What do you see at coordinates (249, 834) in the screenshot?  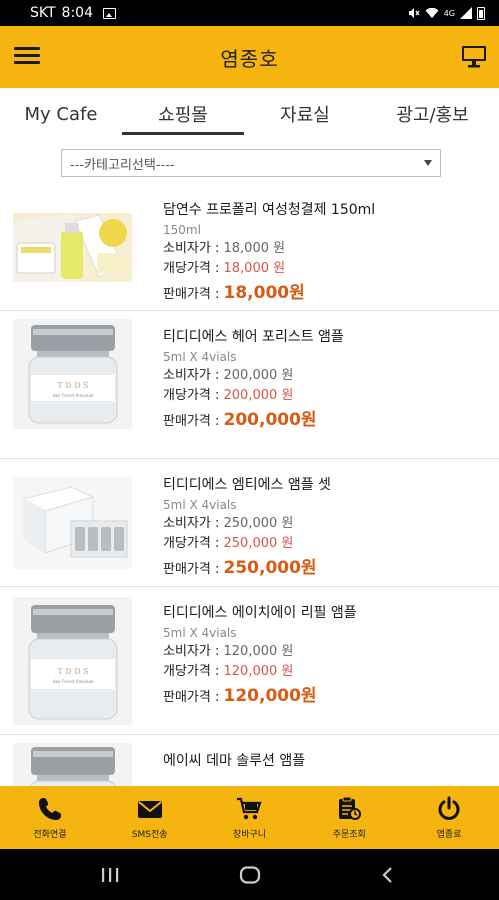 I see `nav-label: 장바구니` at bounding box center [249, 834].